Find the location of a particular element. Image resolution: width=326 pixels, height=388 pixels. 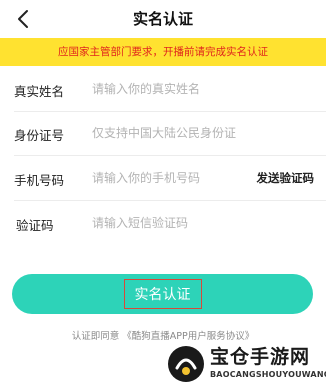

verify-button: 实名认证 is located at coordinates (162, 294).